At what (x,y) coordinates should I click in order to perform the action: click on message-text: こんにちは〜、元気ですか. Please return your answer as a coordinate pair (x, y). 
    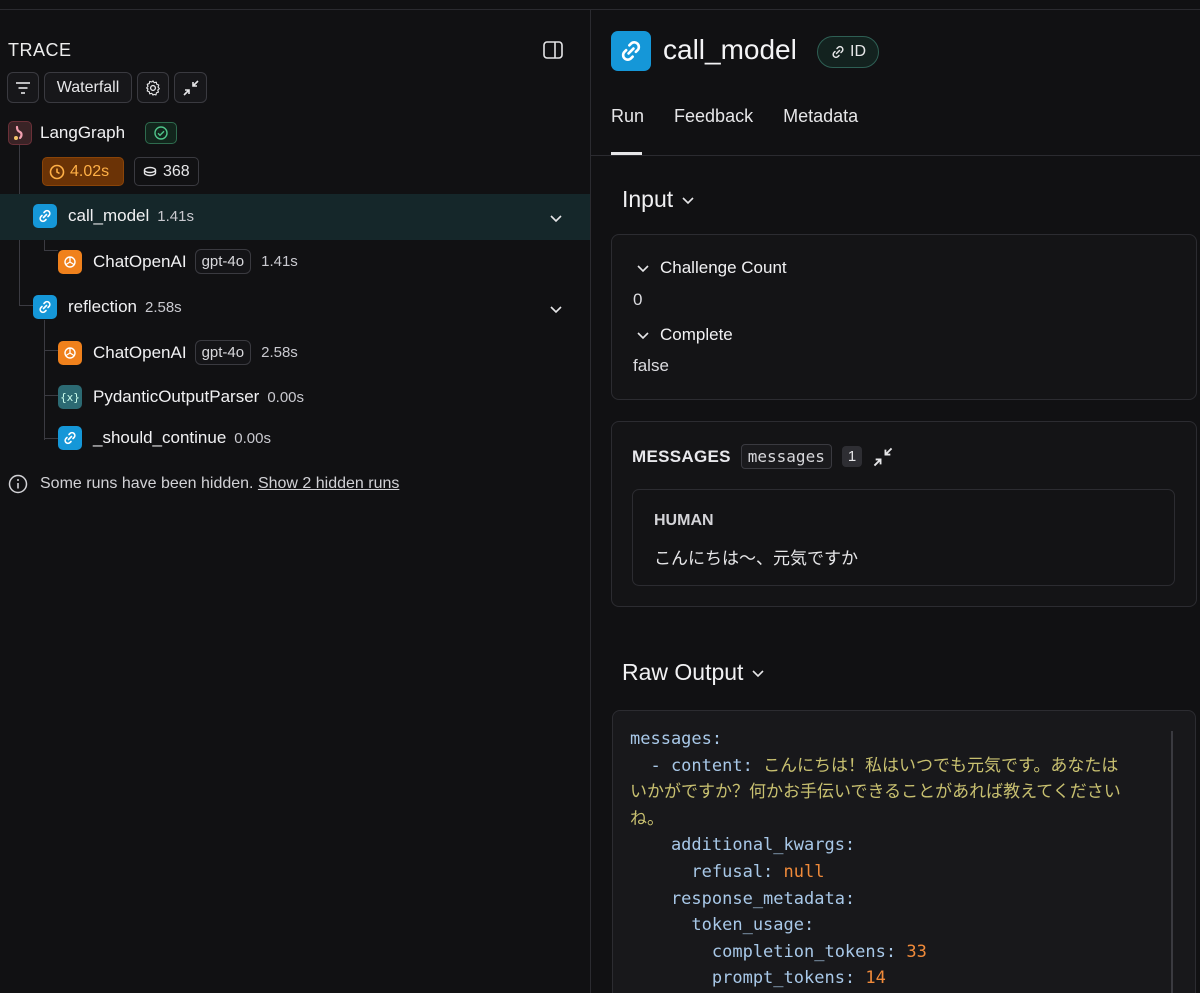
    Looking at the image, I should click on (756, 558).